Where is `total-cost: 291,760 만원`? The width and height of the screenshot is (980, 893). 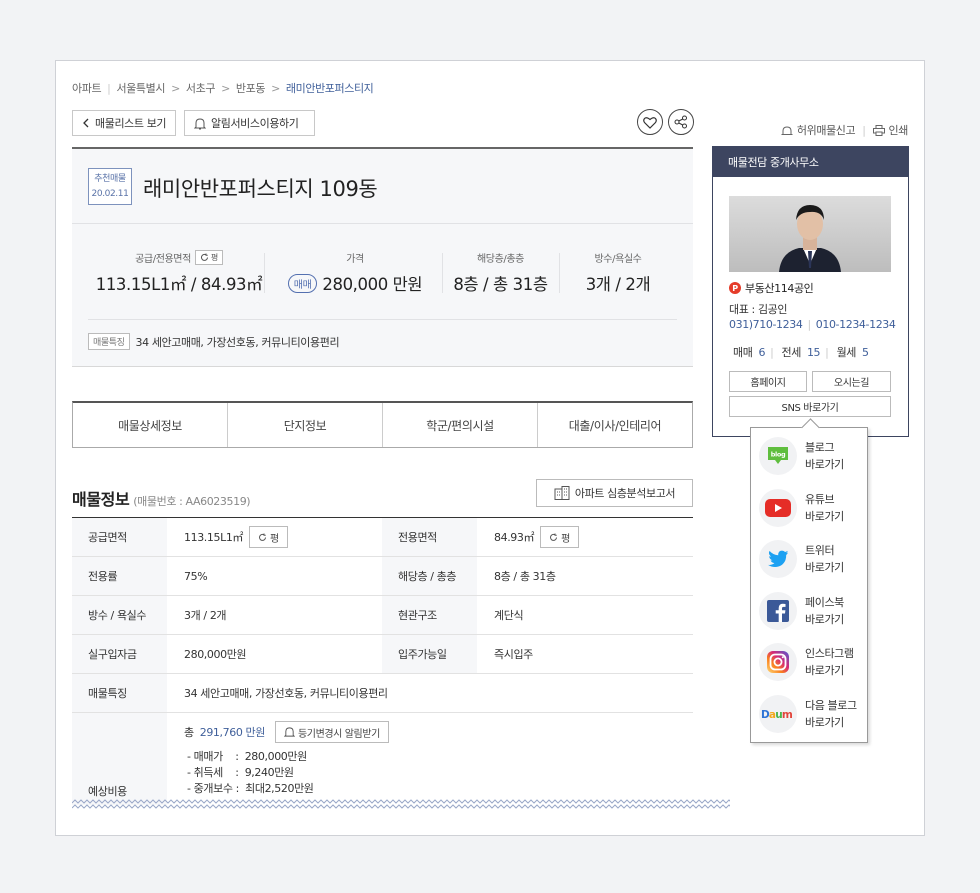 total-cost: 291,760 만원 is located at coordinates (232, 732).